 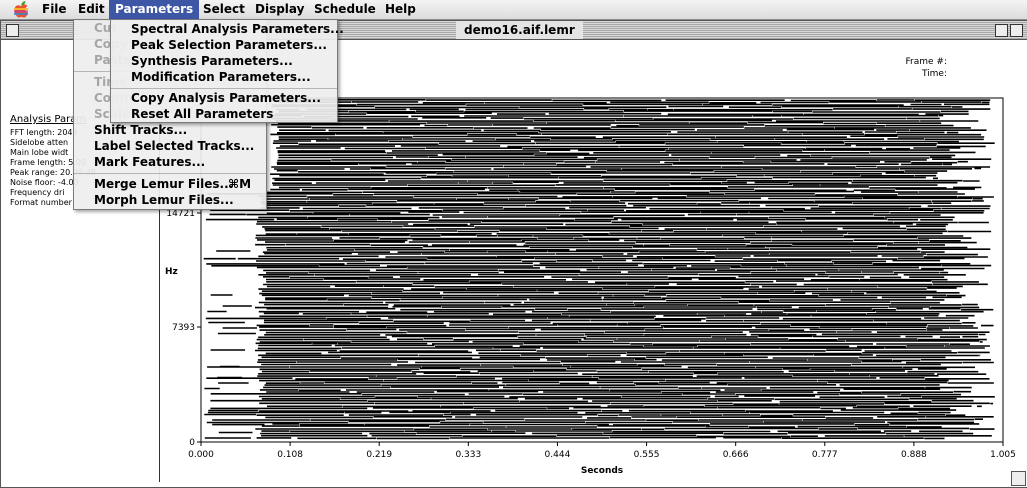 I want to click on menu-parameters: Parameters, so click(x=154, y=9).